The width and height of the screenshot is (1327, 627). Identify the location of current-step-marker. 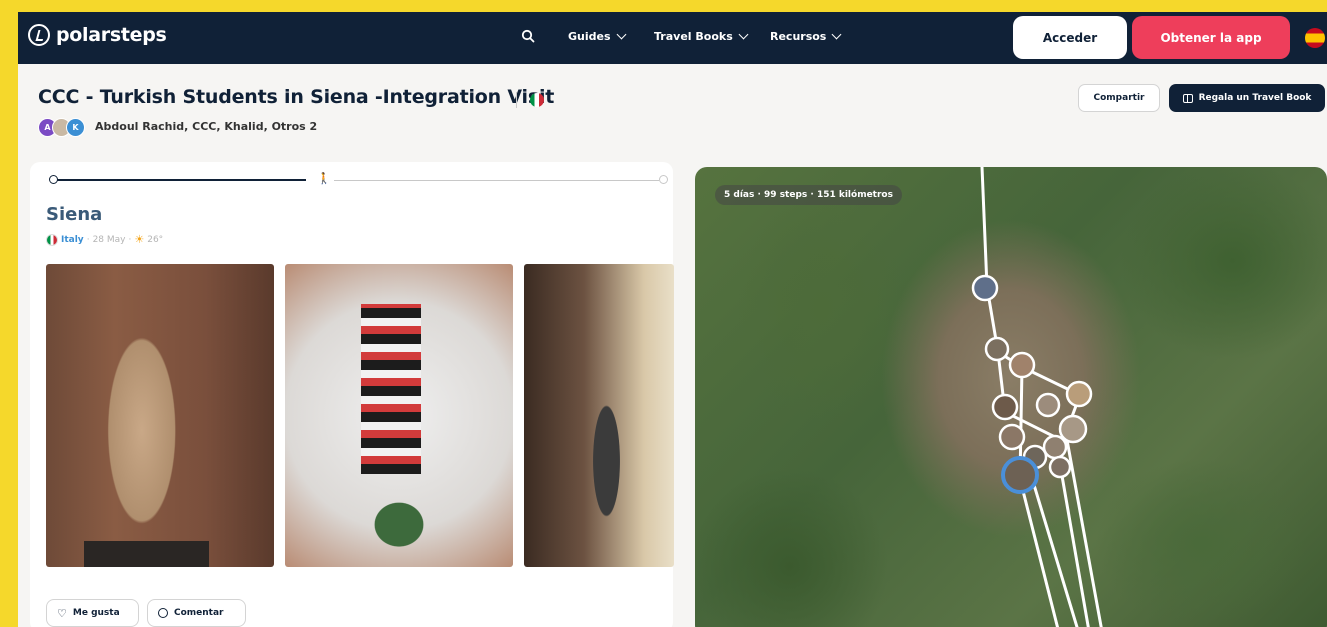
(1020, 475).